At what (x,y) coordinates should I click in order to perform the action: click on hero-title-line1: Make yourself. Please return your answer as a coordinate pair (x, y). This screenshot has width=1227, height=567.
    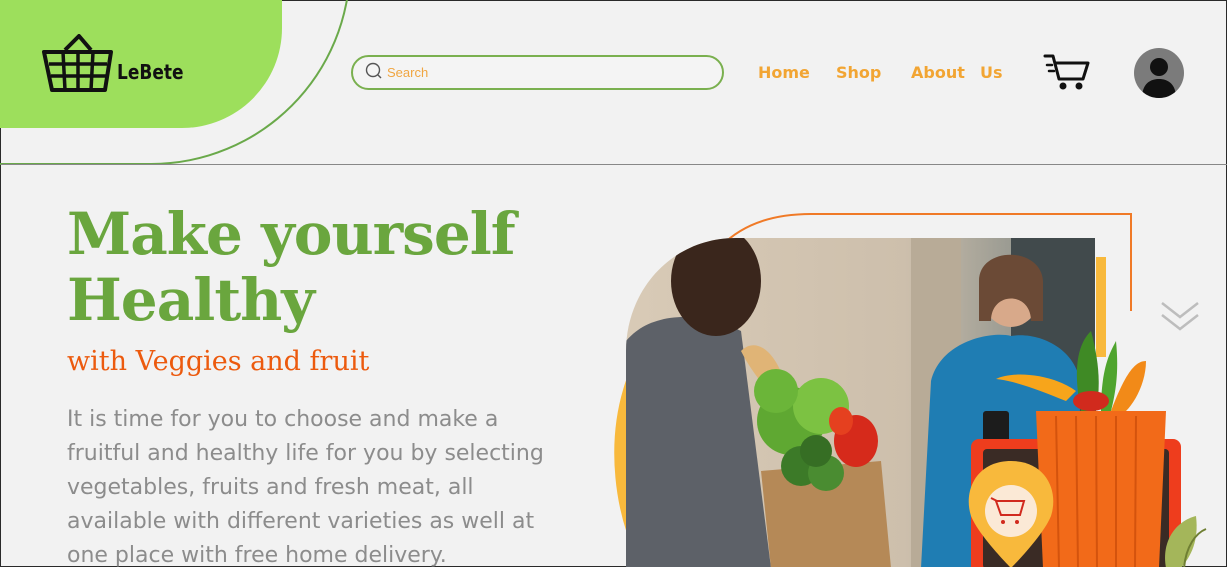
    Looking at the image, I should click on (291, 234).